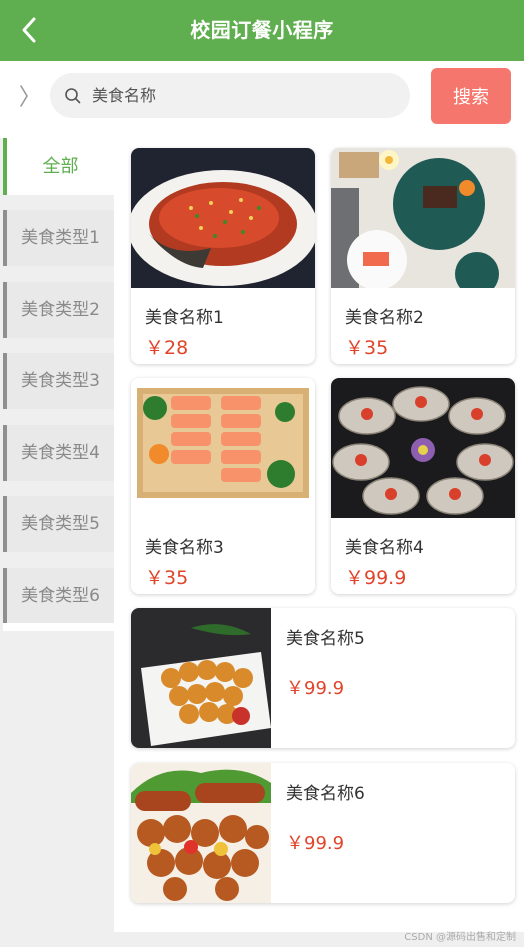 The image size is (524, 947). Describe the element at coordinates (325, 794) in the screenshot. I see `food-name: 美食名称6` at that location.